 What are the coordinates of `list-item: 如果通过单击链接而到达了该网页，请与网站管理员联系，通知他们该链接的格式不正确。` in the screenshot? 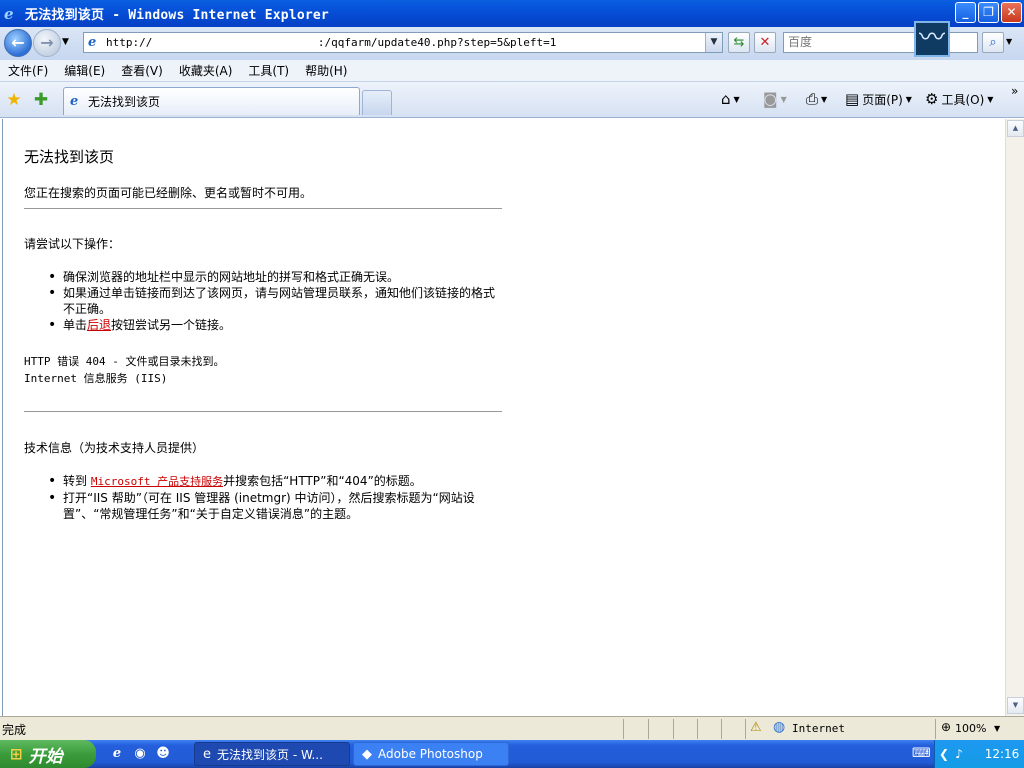 It's located at (273, 301).